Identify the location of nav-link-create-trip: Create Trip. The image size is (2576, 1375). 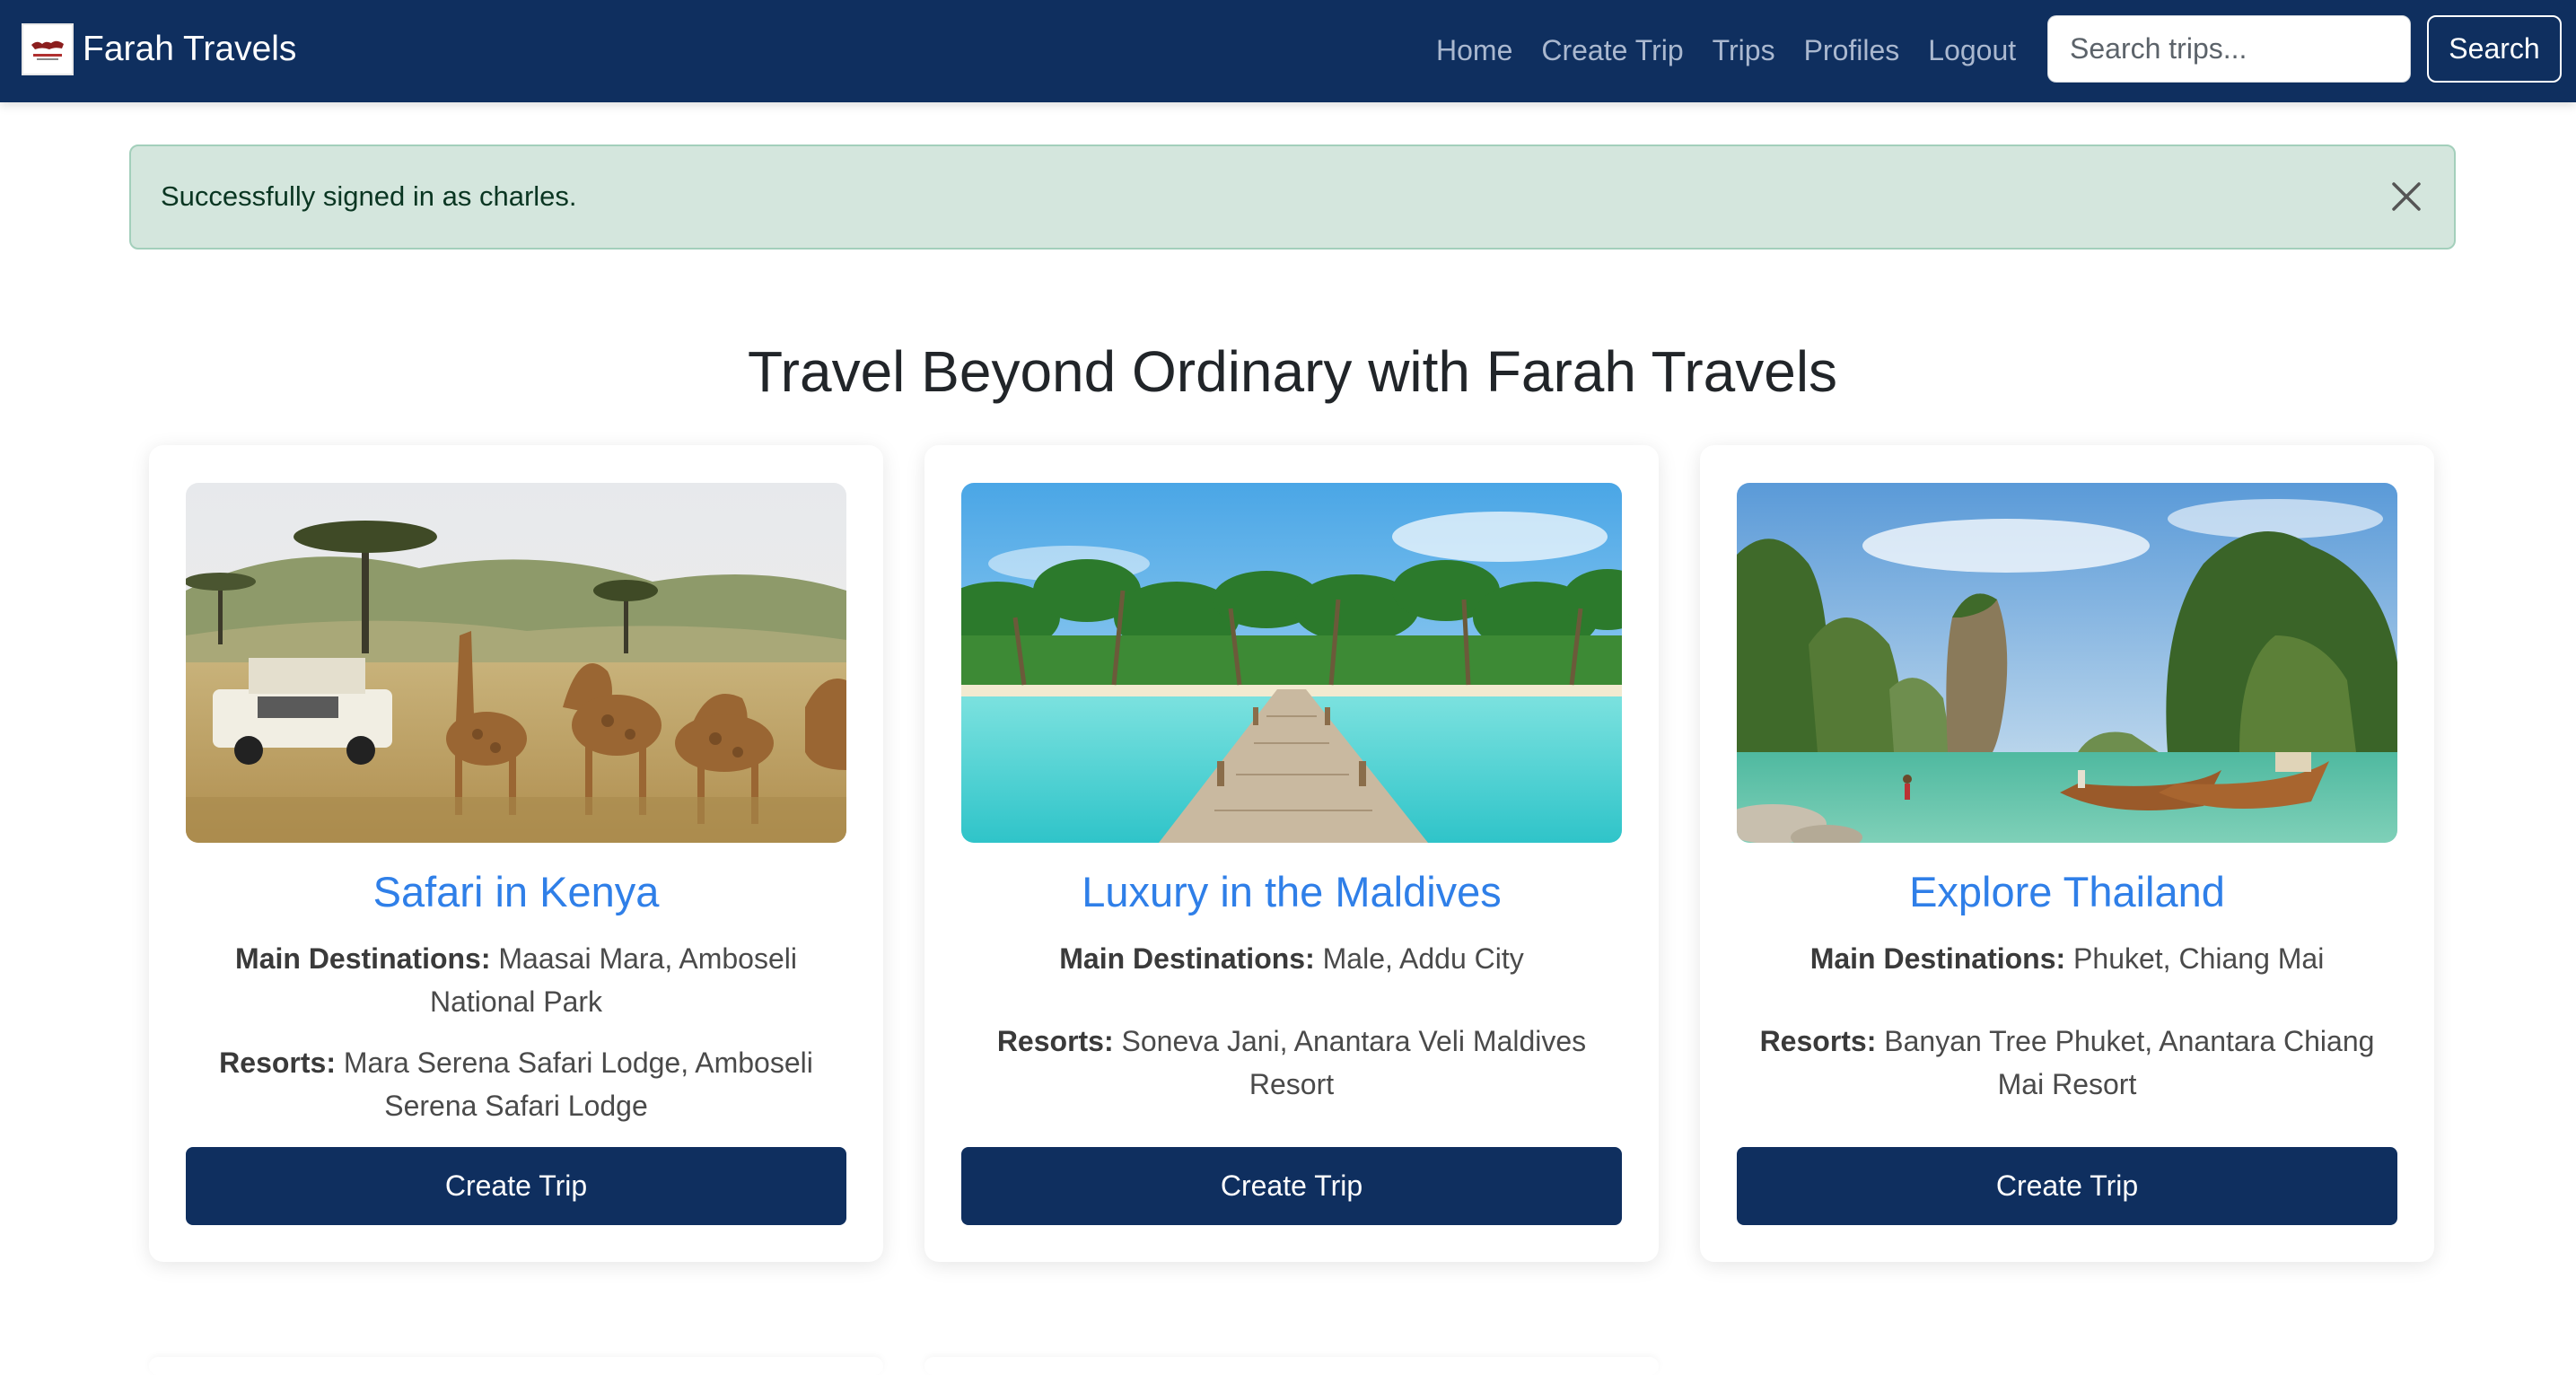
(1612, 50).